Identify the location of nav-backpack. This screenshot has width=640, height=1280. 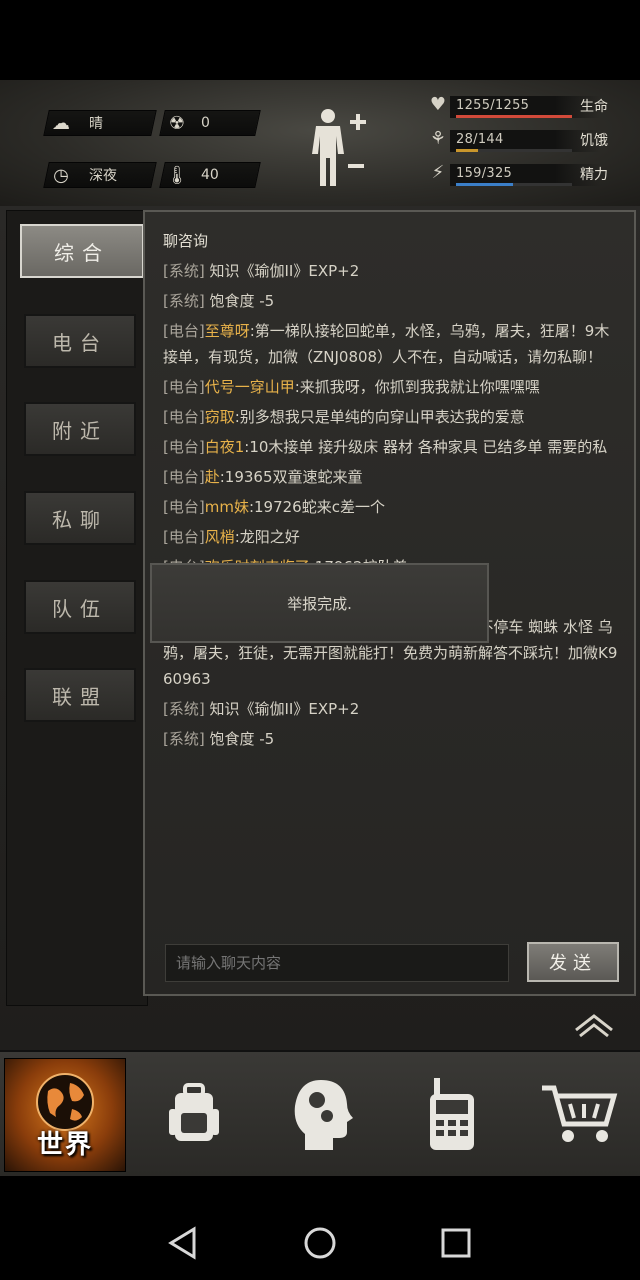
(194, 1114).